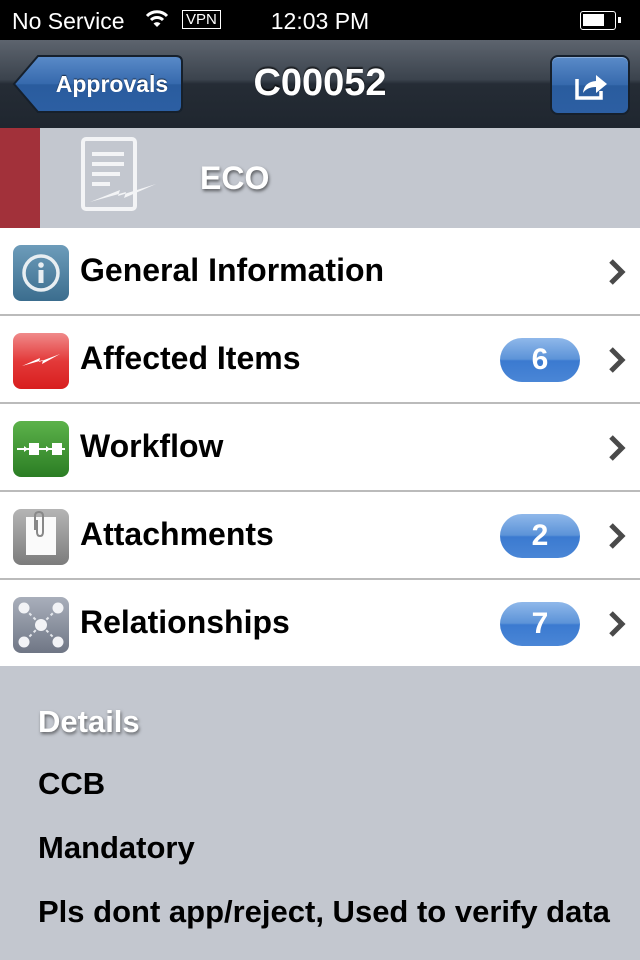 The image size is (640, 960). Describe the element at coordinates (72, 783) in the screenshot. I see `details-line: CCB` at that location.